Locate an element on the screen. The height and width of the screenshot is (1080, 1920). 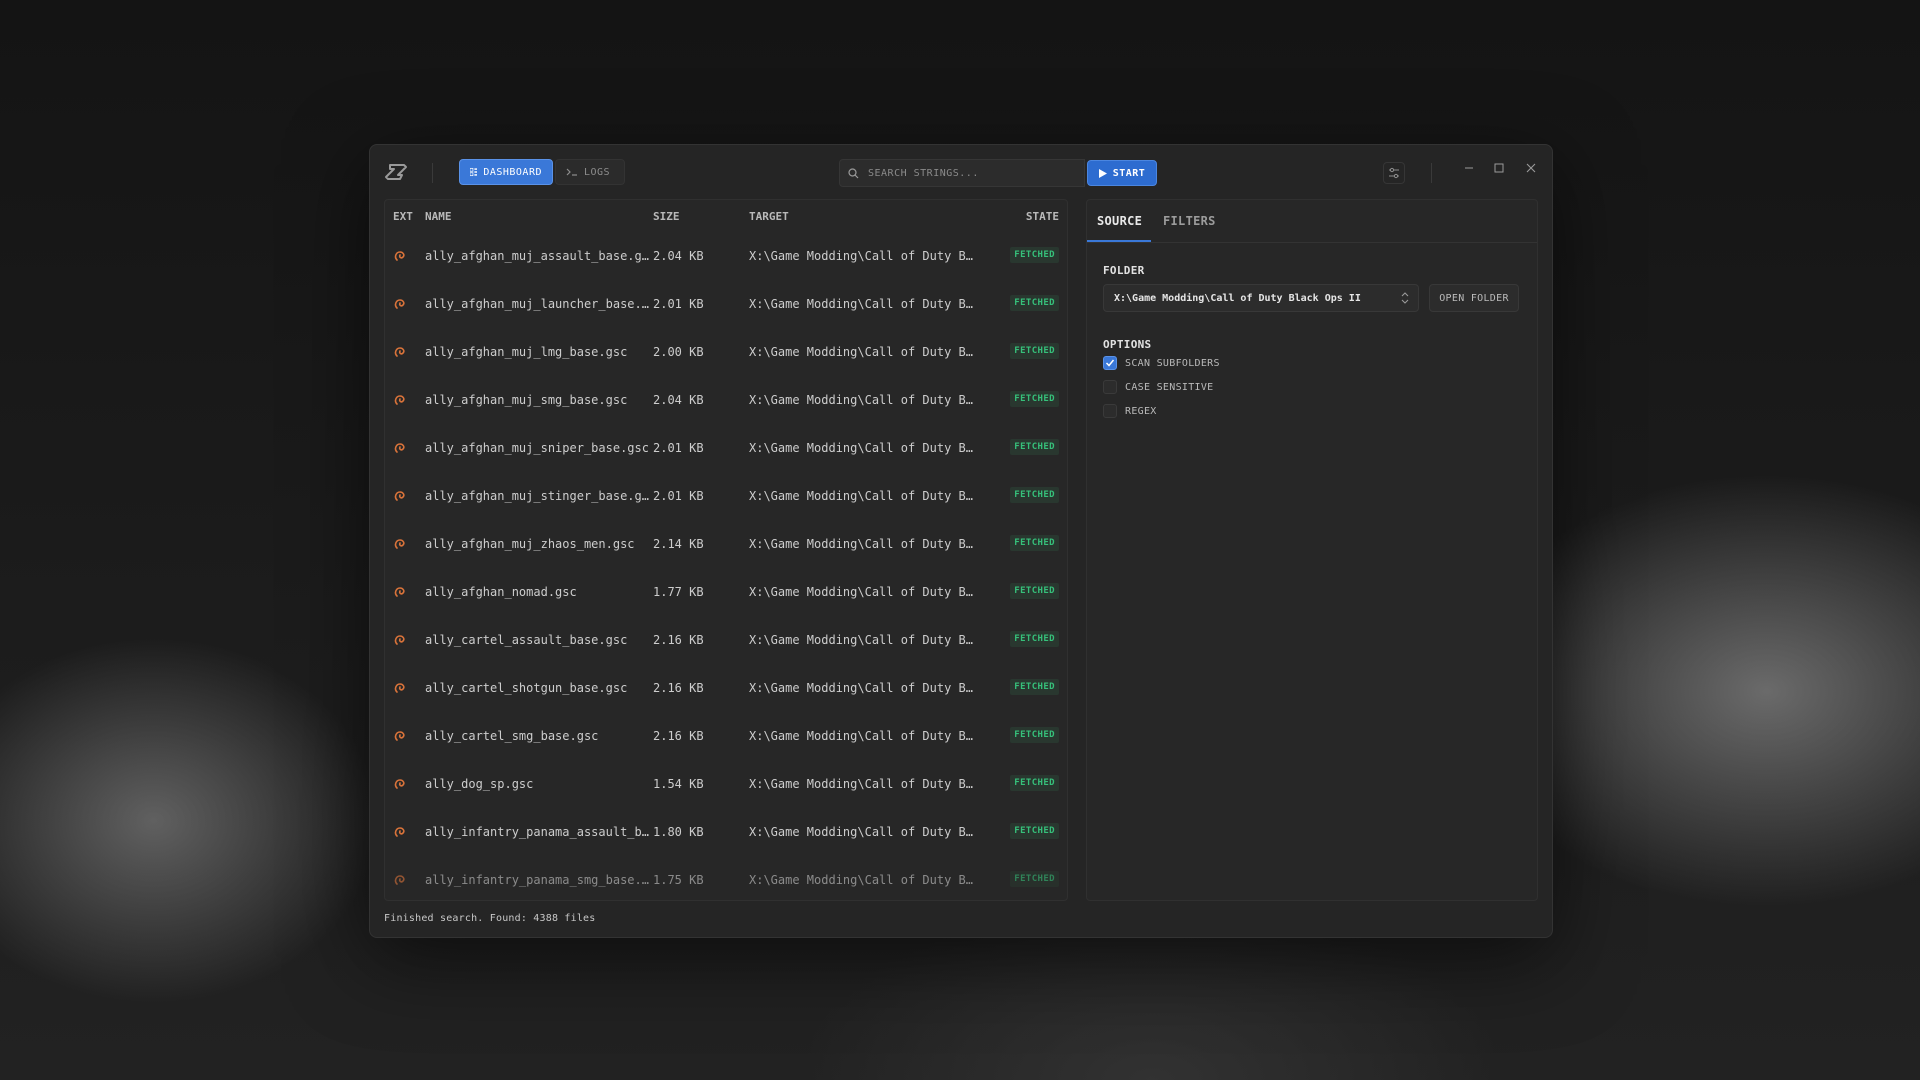
file-size: 1.54 KB is located at coordinates (678, 784).